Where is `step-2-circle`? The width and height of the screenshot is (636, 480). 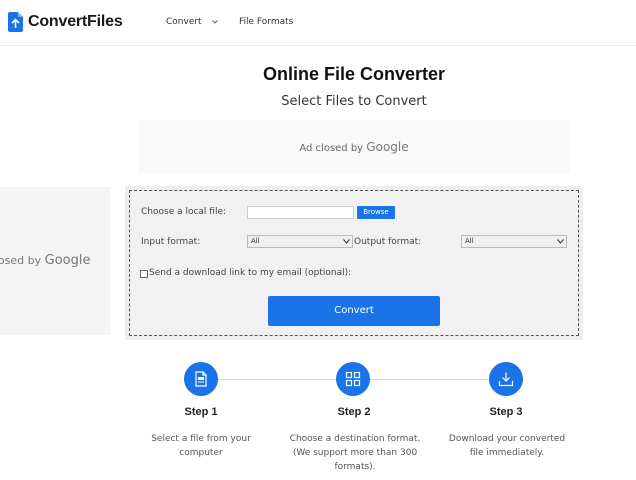 step-2-circle is located at coordinates (353, 379).